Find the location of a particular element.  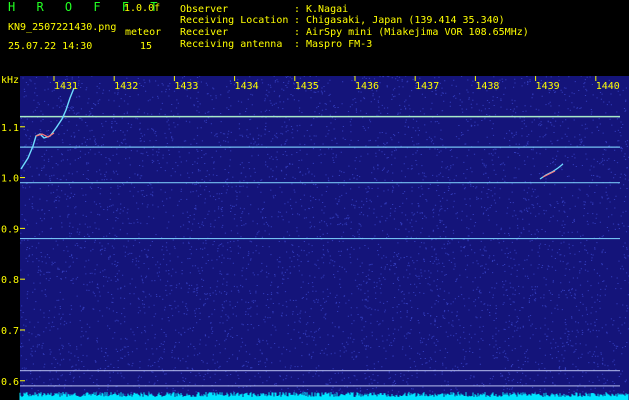

info-label-antenna: Receiving antenna is located at coordinates (231, 44).